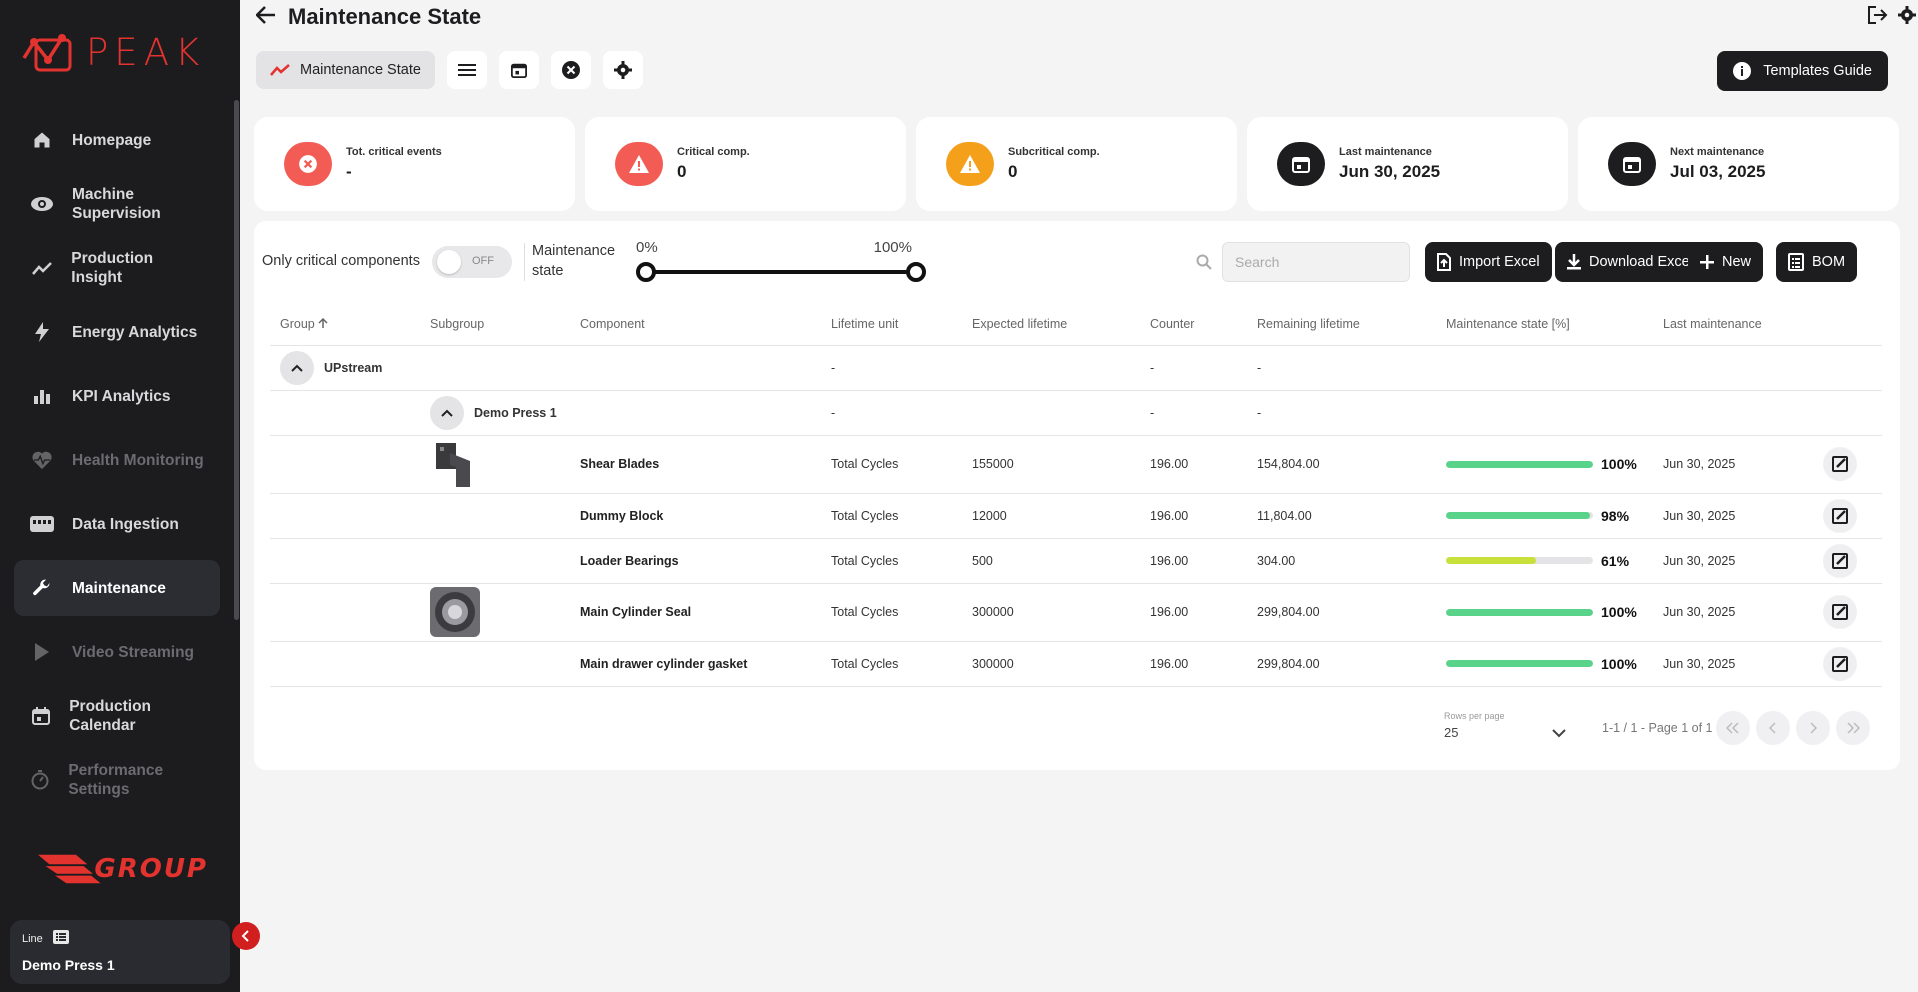  I want to click on column-header-counter: Counter, so click(1193, 324).